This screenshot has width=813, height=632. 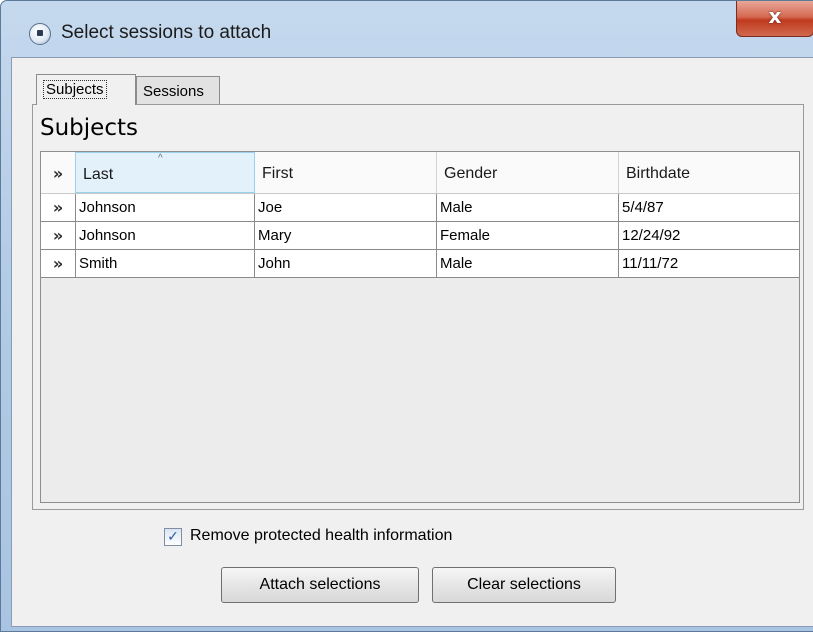 What do you see at coordinates (40, 34) in the screenshot?
I see `app-icon` at bounding box center [40, 34].